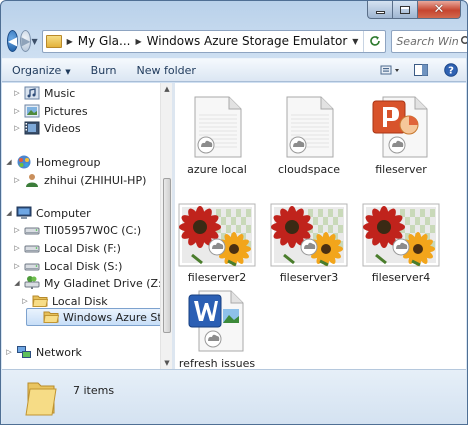 The height and width of the screenshot is (425, 468). I want to click on nav-tree-item: ▷ Videos, so click(46, 128).